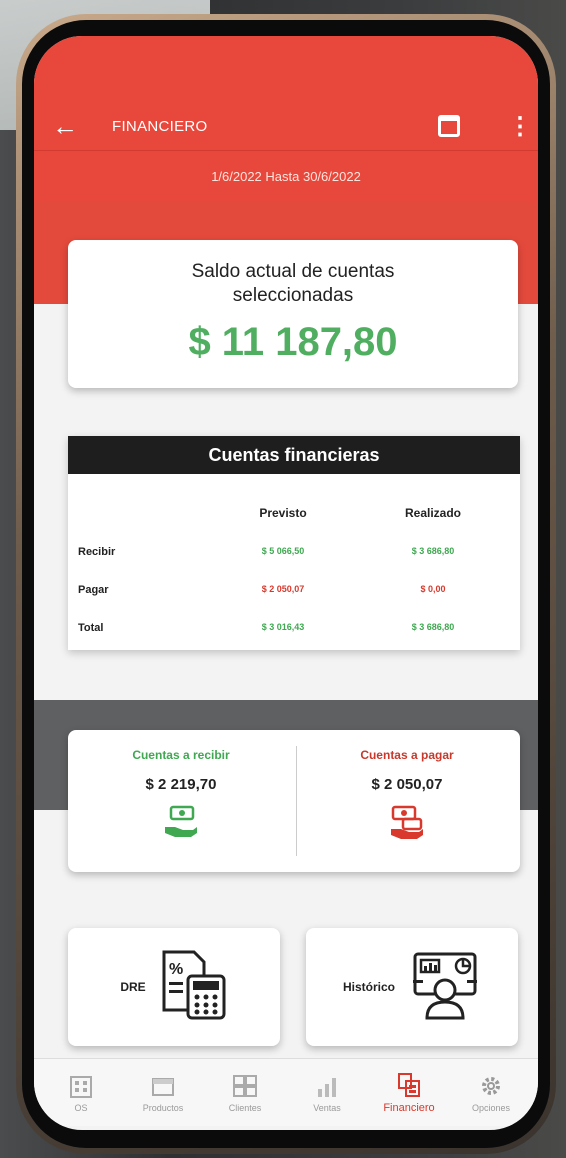 Image resolution: width=566 pixels, height=1158 pixels. I want to click on row-previsto: $ 3 016,43, so click(283, 627).